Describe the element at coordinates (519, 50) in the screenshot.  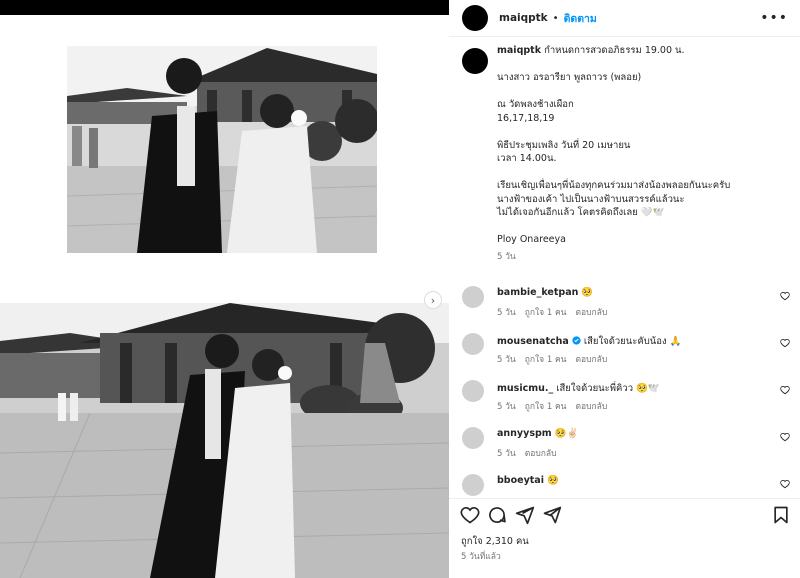
I see `caption-username: maiqptk` at that location.